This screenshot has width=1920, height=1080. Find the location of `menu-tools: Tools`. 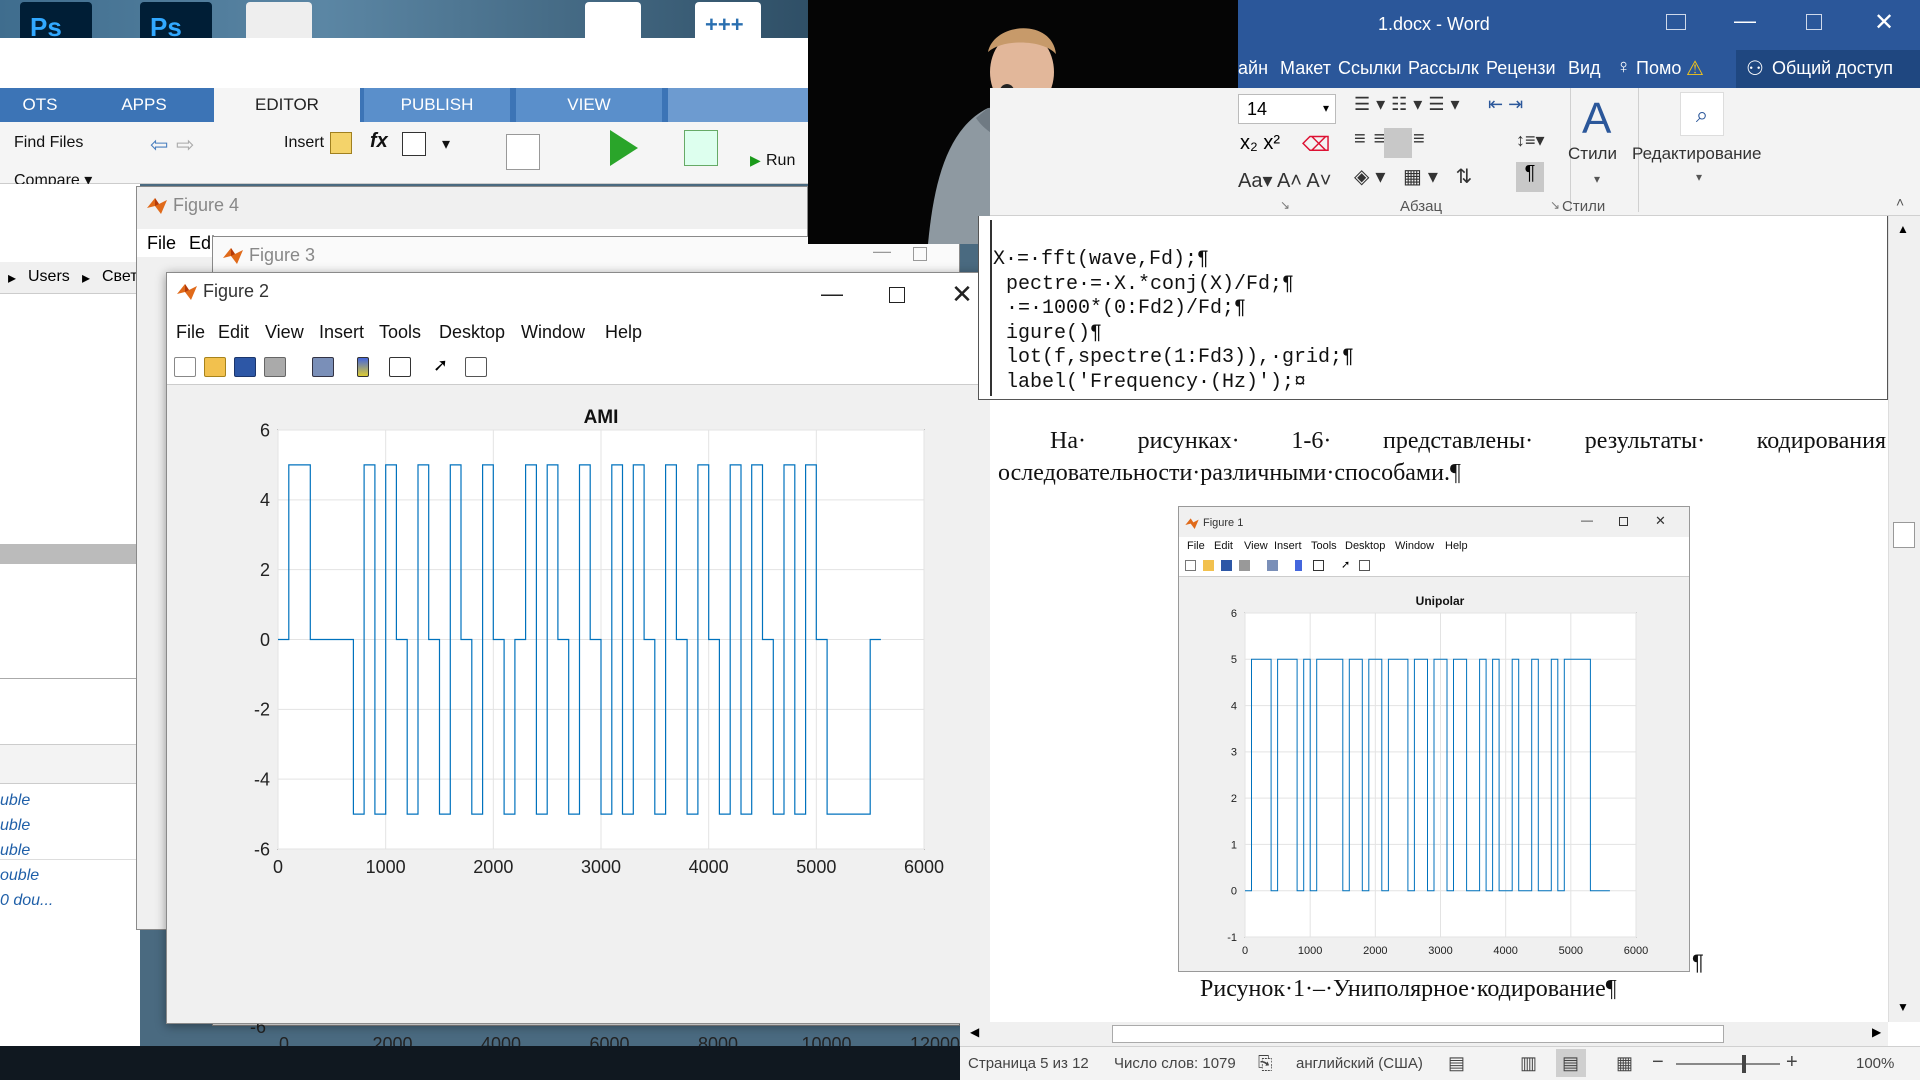

menu-tools: Tools is located at coordinates (400, 332).